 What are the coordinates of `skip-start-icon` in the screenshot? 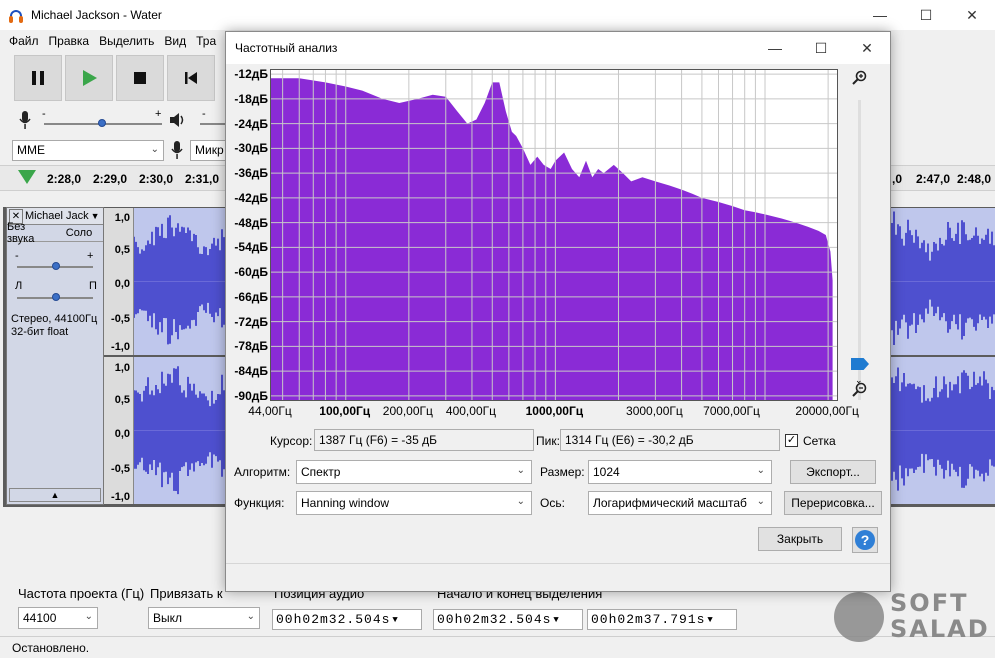 It's located at (191, 78).